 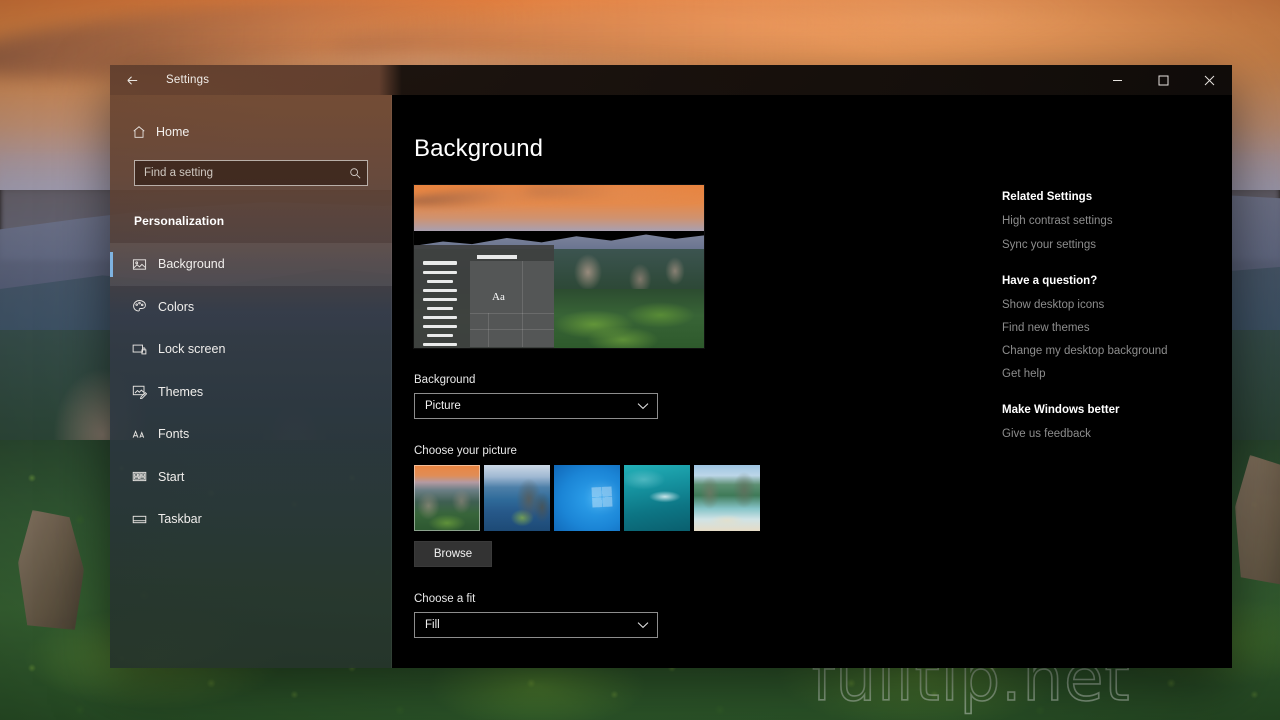 What do you see at coordinates (355, 173) in the screenshot?
I see `search-icon` at bounding box center [355, 173].